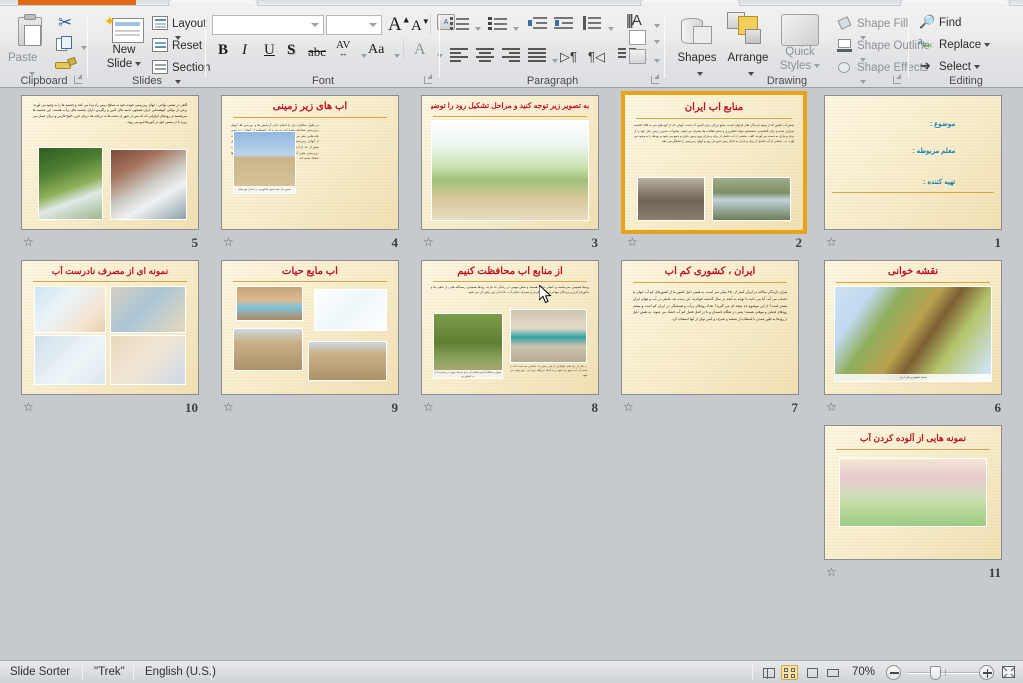 The image size is (1023, 683). What do you see at coordinates (745, 30) in the screenshot?
I see `arrange-icon` at bounding box center [745, 30].